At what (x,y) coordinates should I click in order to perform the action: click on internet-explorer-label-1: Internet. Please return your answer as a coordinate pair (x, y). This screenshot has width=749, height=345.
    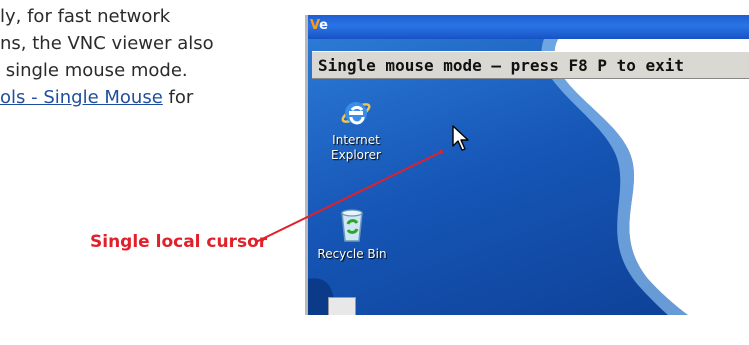
    Looking at the image, I should click on (356, 140).